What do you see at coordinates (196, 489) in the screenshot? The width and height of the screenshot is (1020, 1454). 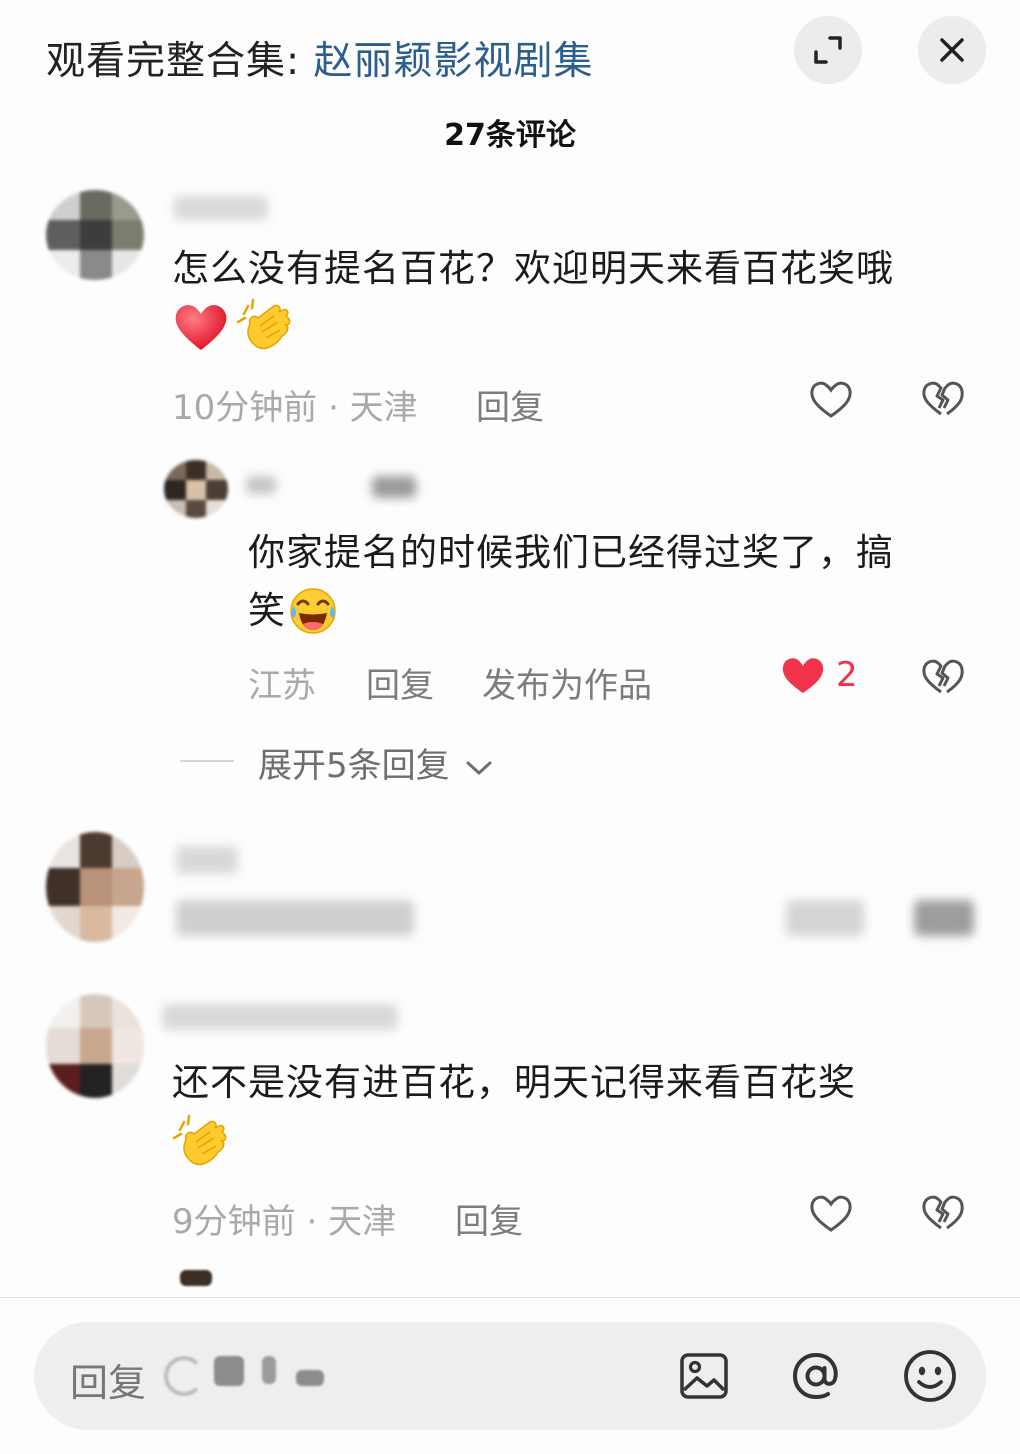 I see `reply-avatar` at bounding box center [196, 489].